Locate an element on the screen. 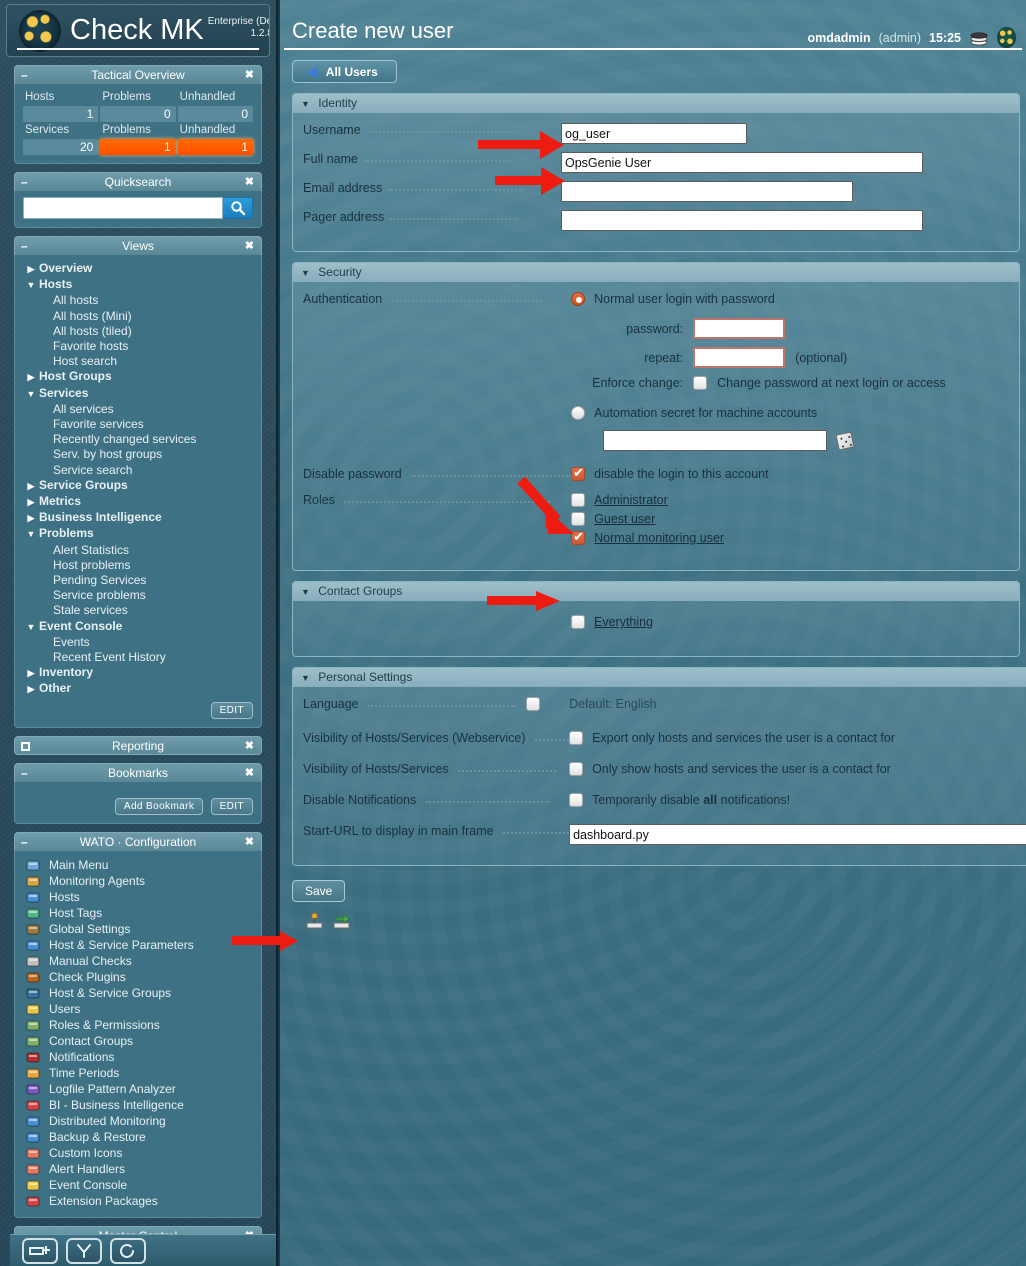 The width and height of the screenshot is (1026, 1266). wato-item-monitoring-agents: Monitoring Agents is located at coordinates (139, 881).